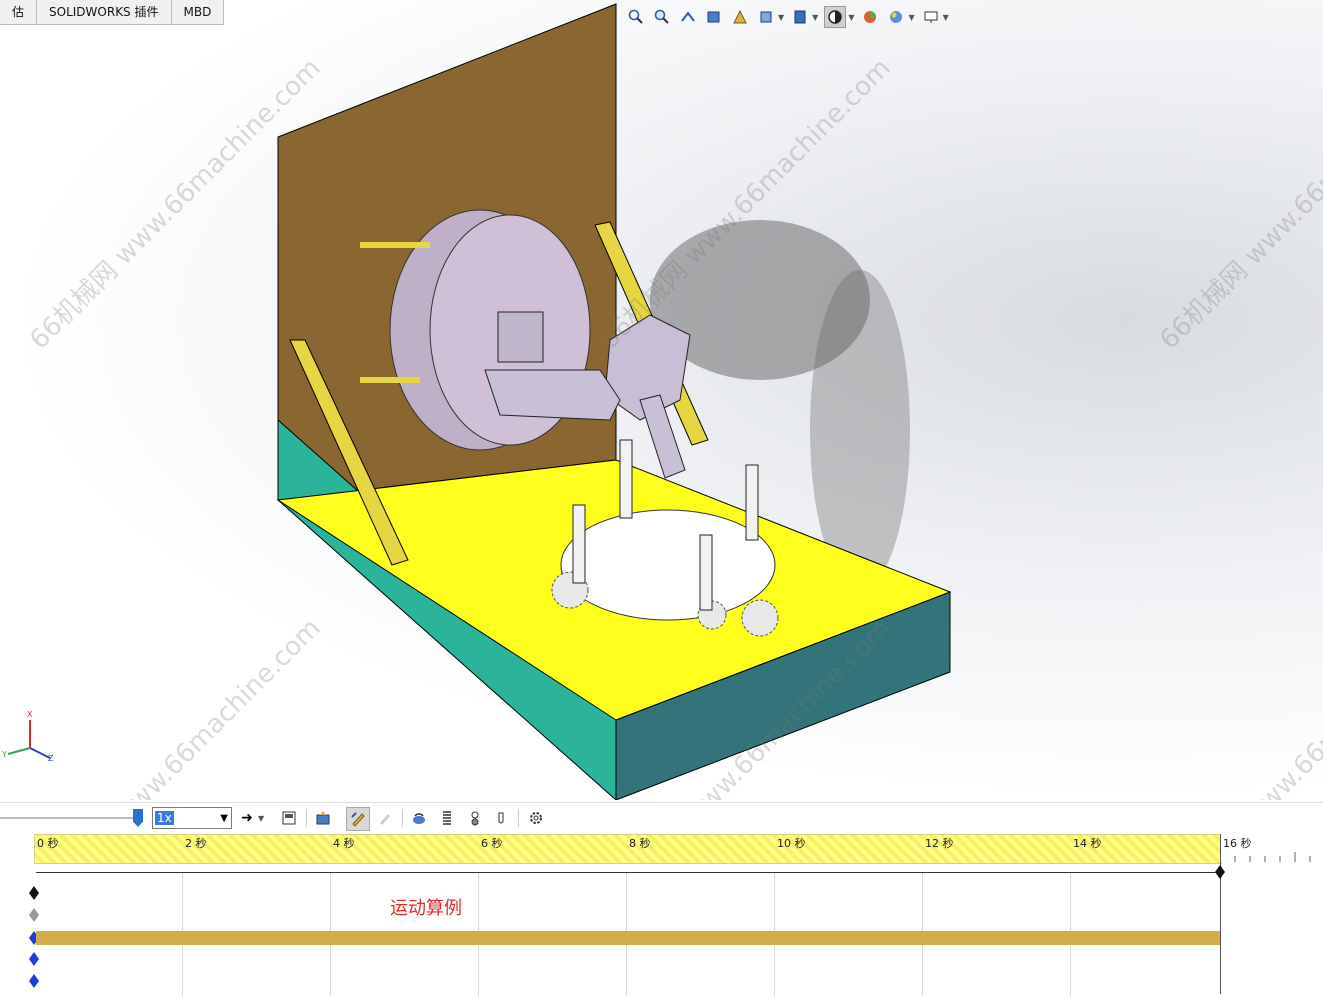 The width and height of the screenshot is (1323, 996). Describe the element at coordinates (323, 818) in the screenshot. I see `animation-wizard-icon` at that location.